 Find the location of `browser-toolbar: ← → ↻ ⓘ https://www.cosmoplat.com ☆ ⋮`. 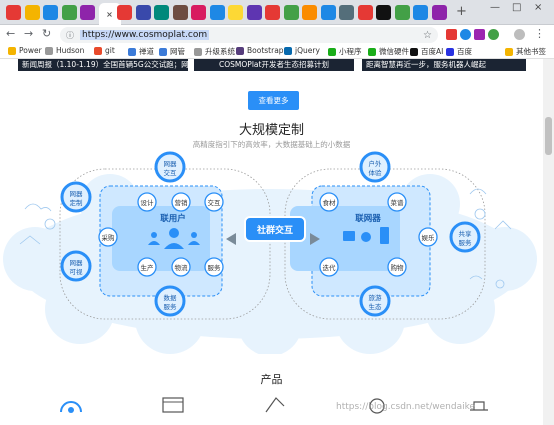

browser-toolbar: ← → ↻ ⓘ https://www.cosmoplat.com ☆ ⋮ is located at coordinates (277, 35).